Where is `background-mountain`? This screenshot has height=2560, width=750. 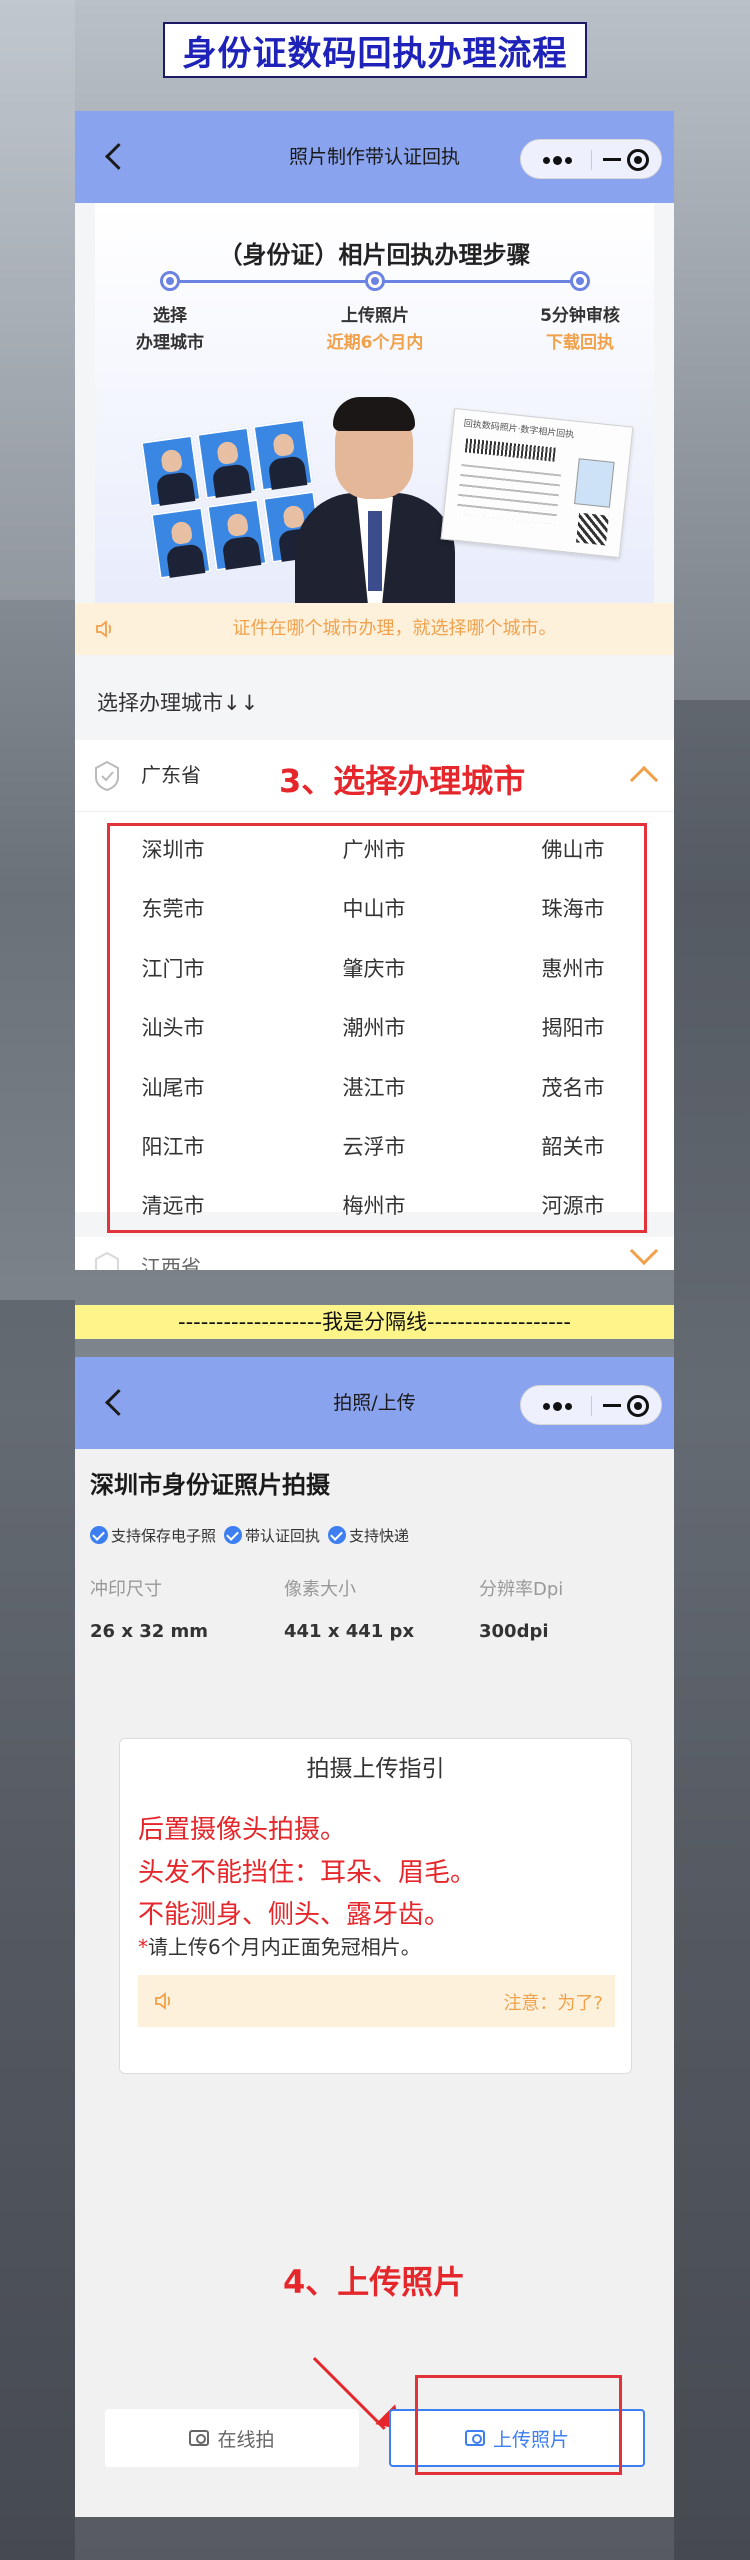 background-mountain is located at coordinates (37, 300).